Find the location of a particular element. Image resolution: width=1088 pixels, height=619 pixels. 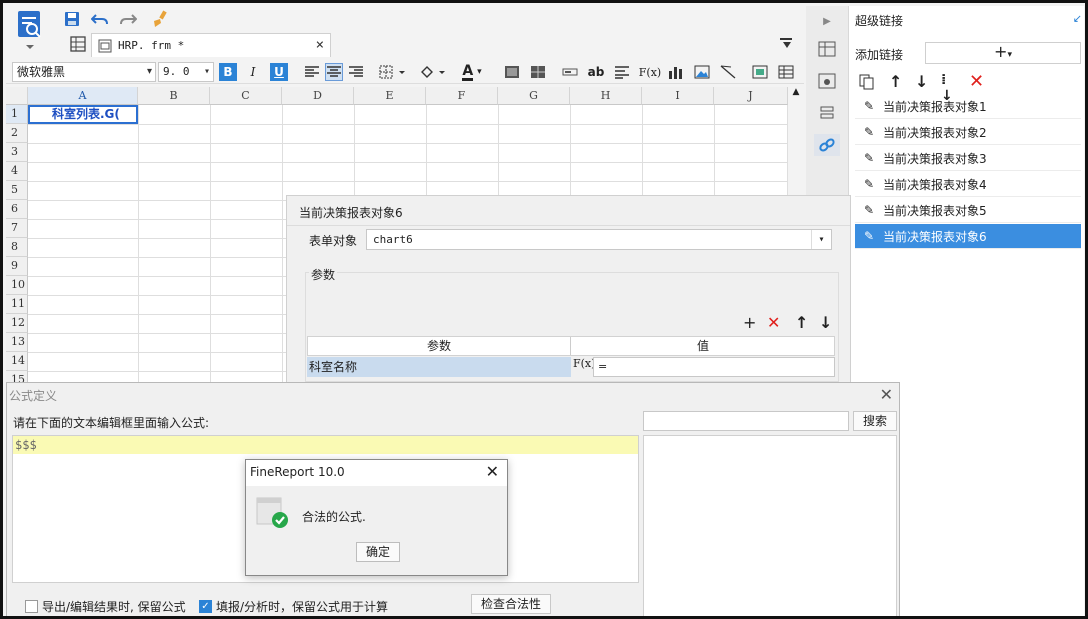

font-size-select: 9. 0 ▾ is located at coordinates (186, 72).